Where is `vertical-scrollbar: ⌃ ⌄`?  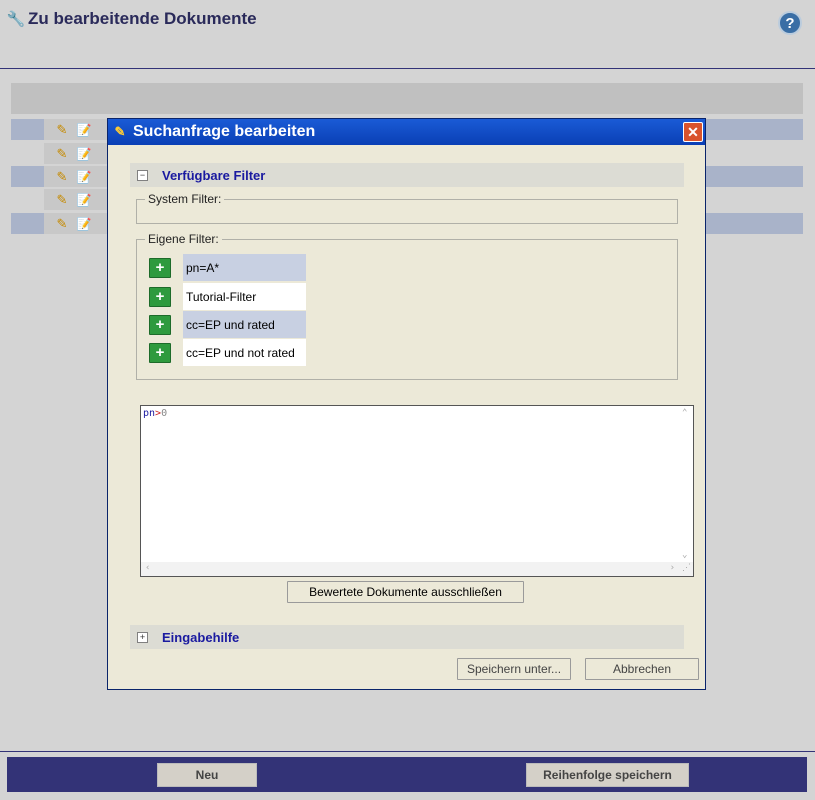
vertical-scrollbar: ⌃ ⌄ is located at coordinates (686, 484).